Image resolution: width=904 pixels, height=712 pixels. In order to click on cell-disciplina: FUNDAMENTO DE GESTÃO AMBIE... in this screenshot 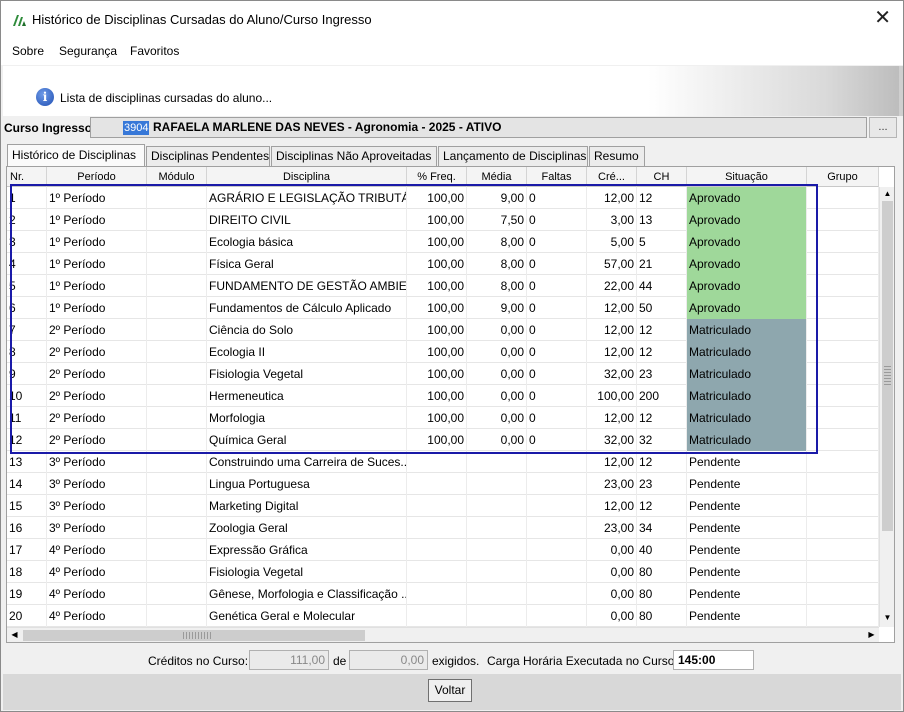, I will do `click(307, 286)`.